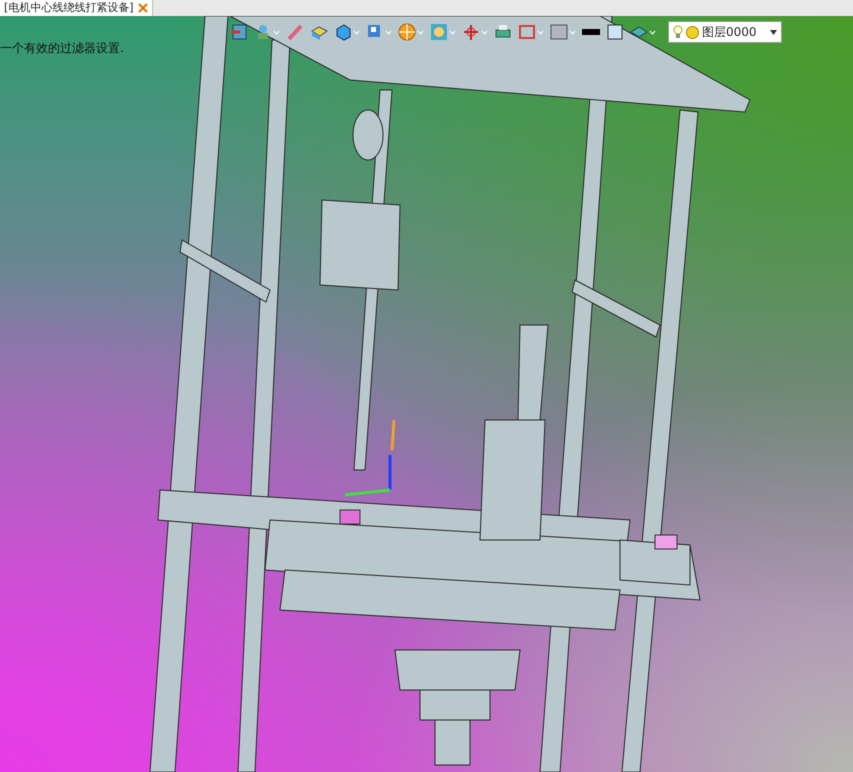 The image size is (853, 772). I want to click on fill-color-icon, so click(615, 32).